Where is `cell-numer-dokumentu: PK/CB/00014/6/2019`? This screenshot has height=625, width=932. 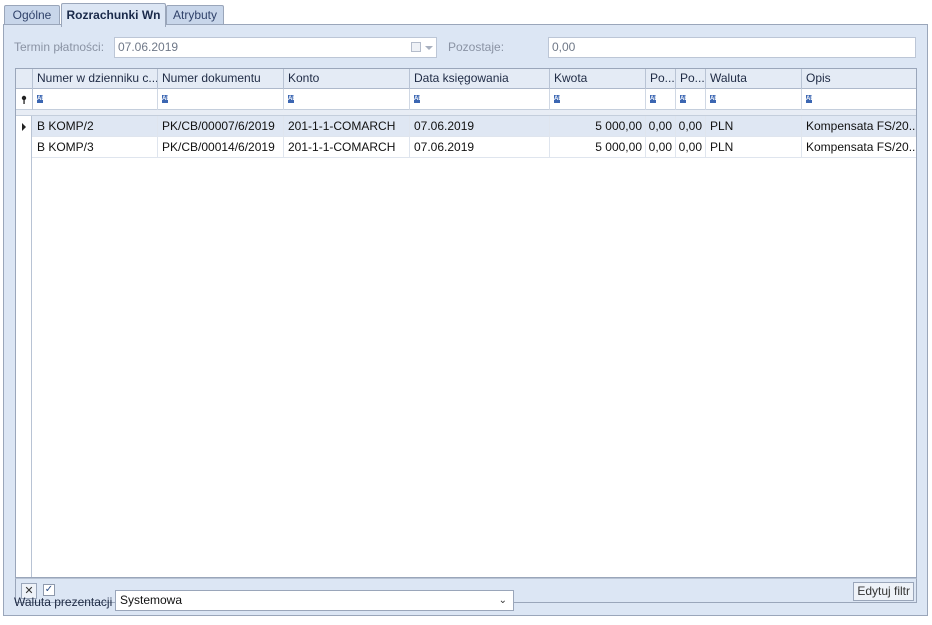
cell-numer-dokumentu: PK/CB/00014/6/2019 is located at coordinates (221, 147).